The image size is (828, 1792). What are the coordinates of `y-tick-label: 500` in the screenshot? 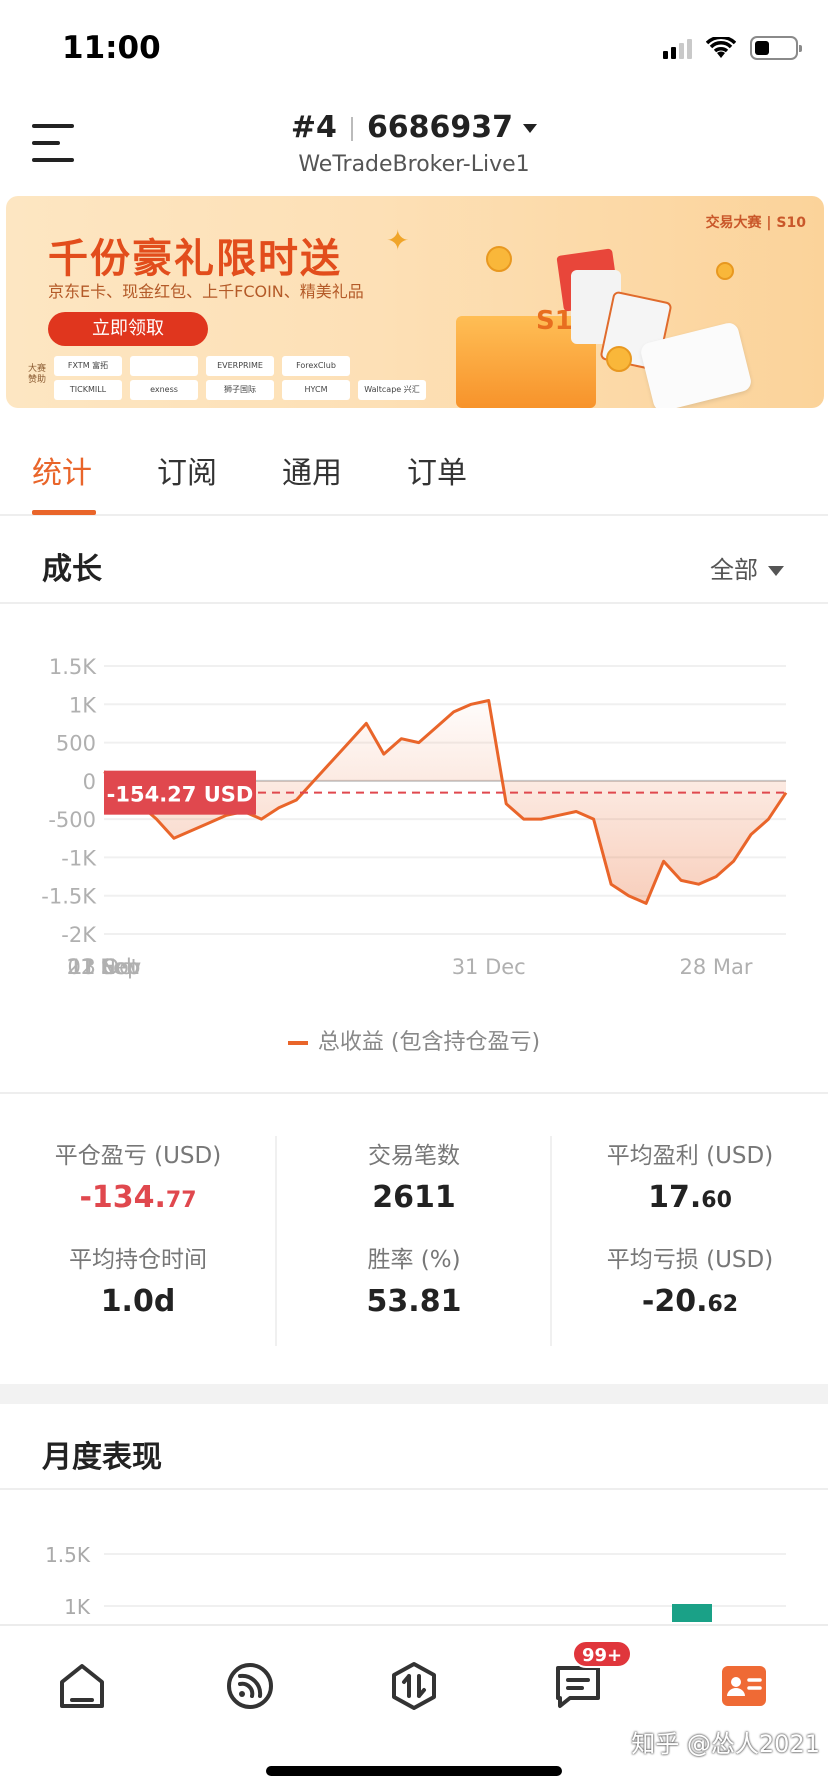 It's located at (76, 744).